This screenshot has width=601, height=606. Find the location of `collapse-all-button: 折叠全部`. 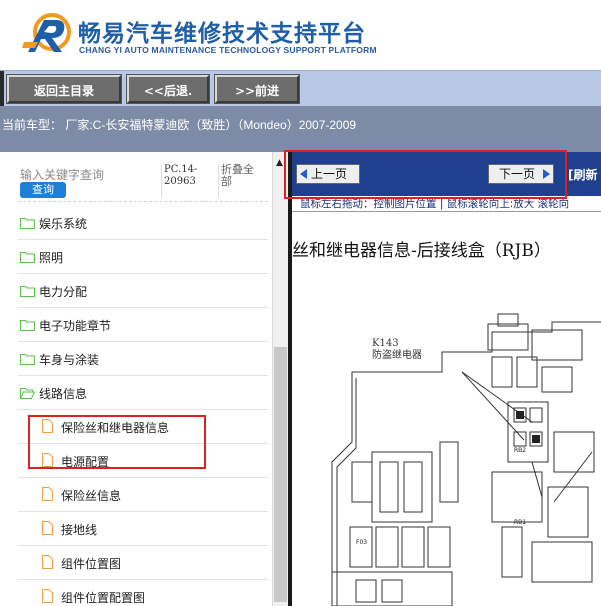

collapse-all-button: 折叠全部 is located at coordinates (241, 181).